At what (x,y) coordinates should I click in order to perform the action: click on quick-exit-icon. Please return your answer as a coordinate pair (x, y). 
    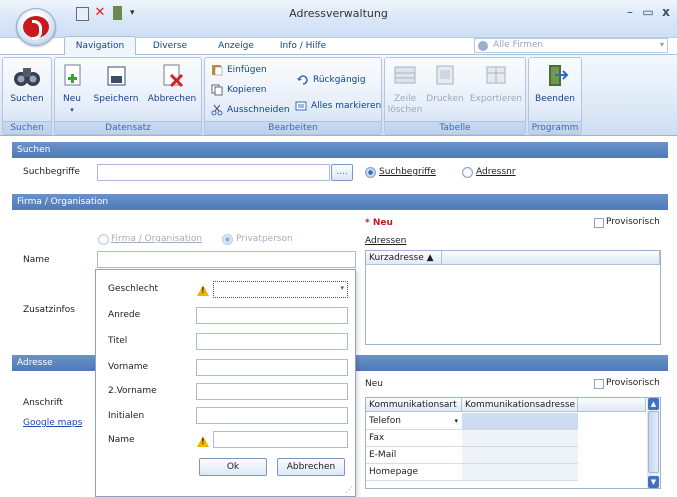
    Looking at the image, I should click on (118, 13).